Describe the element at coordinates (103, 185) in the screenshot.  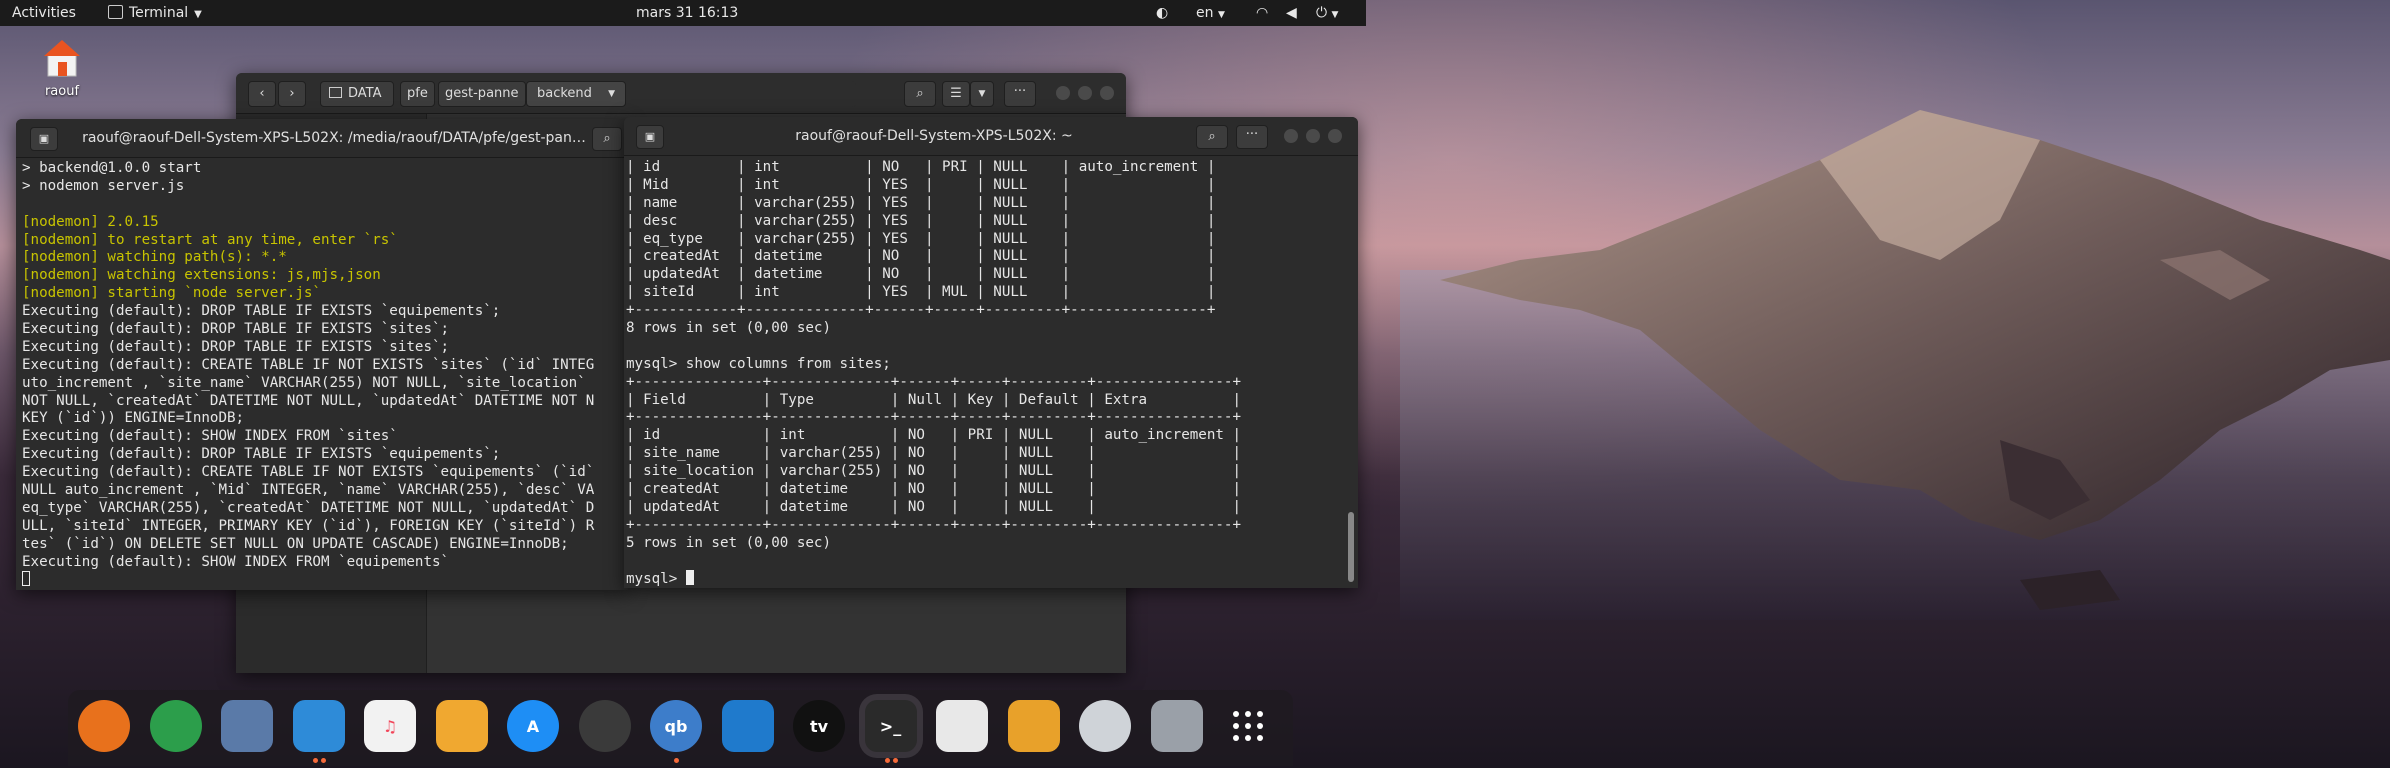
I see `terminal-line: > nodemon server.js` at that location.